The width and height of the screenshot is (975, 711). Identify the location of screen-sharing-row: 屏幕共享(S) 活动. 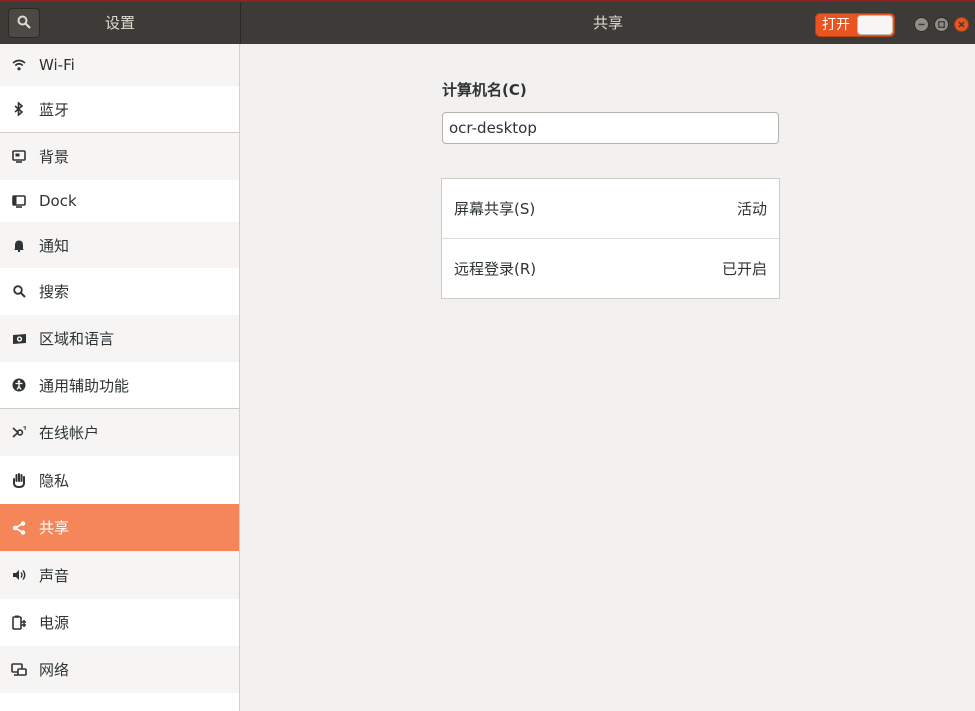
(610, 208).